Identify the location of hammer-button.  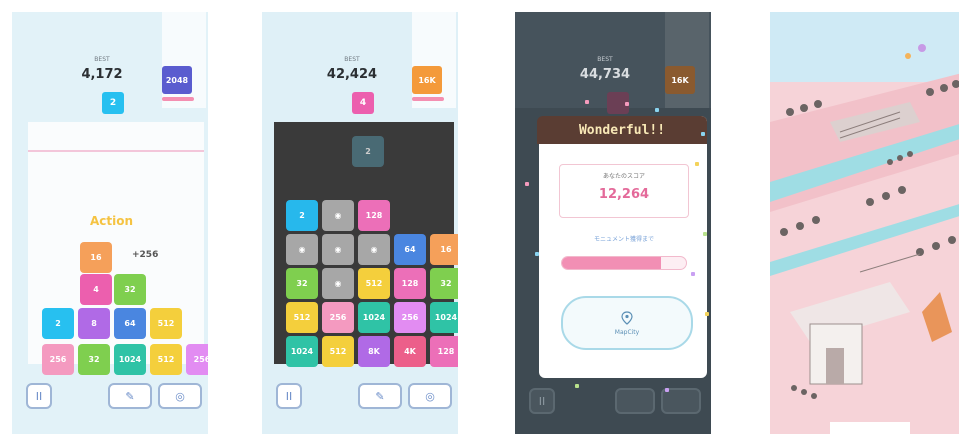
(635, 401).